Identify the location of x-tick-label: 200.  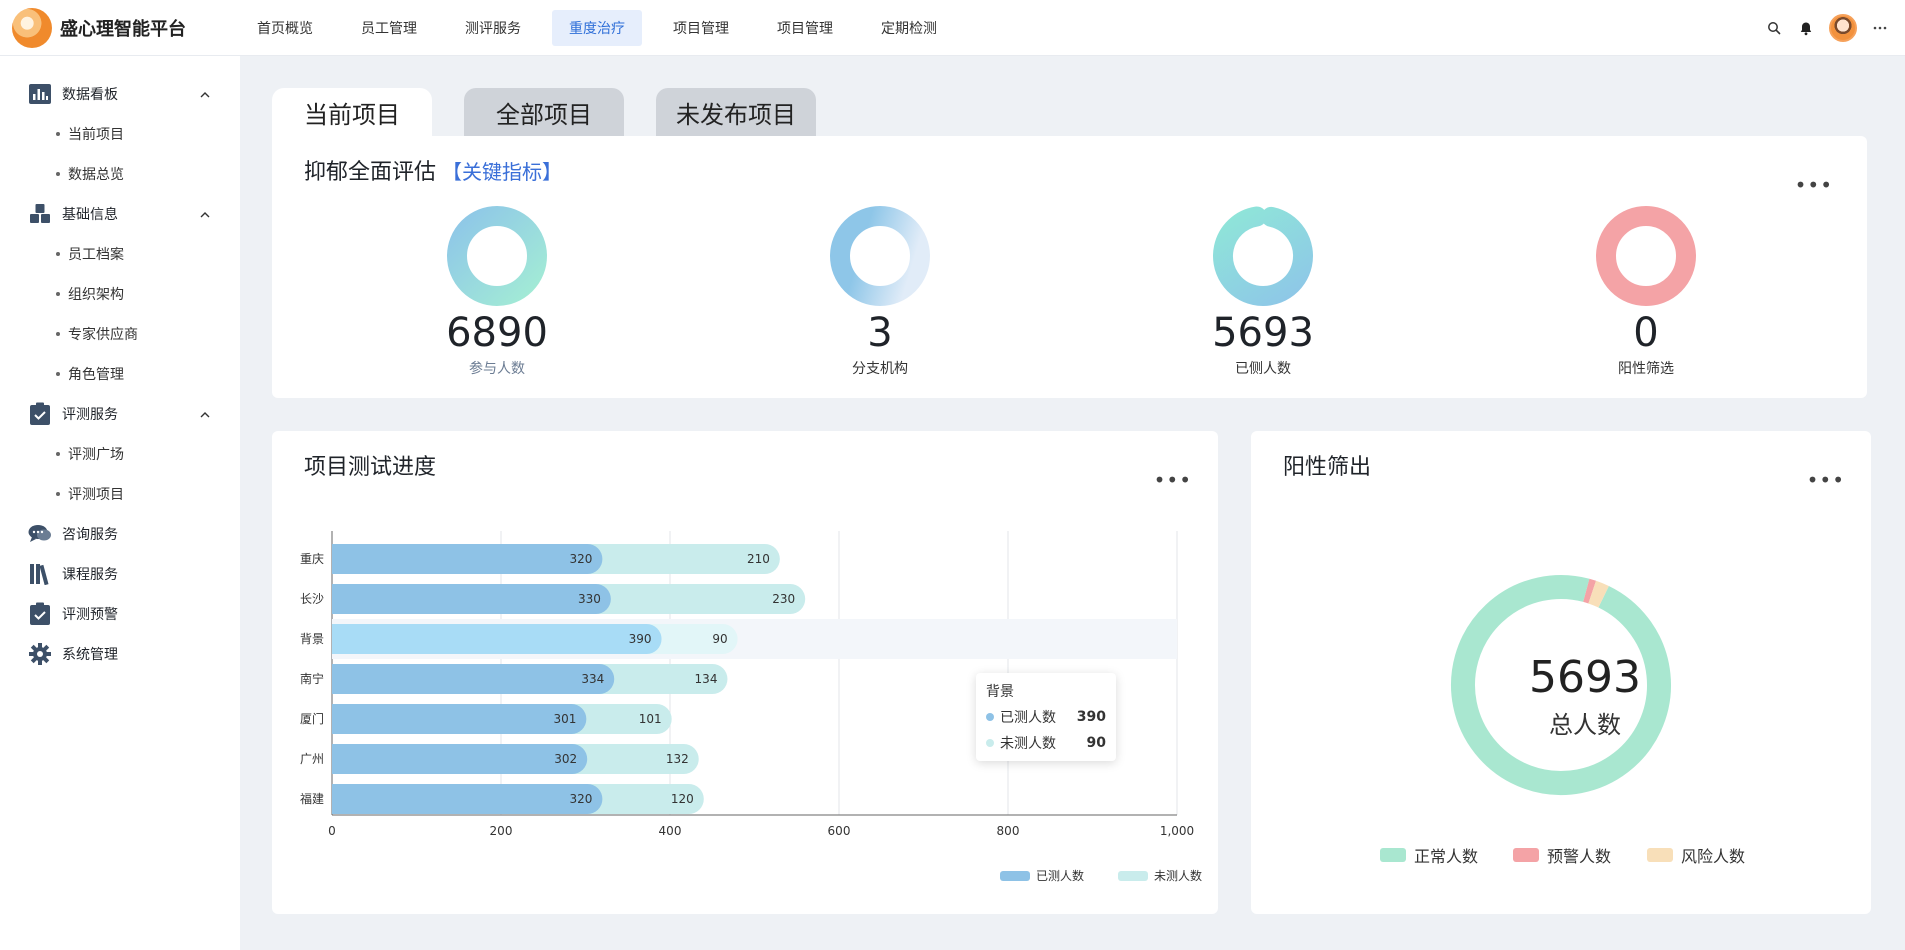
(501, 831).